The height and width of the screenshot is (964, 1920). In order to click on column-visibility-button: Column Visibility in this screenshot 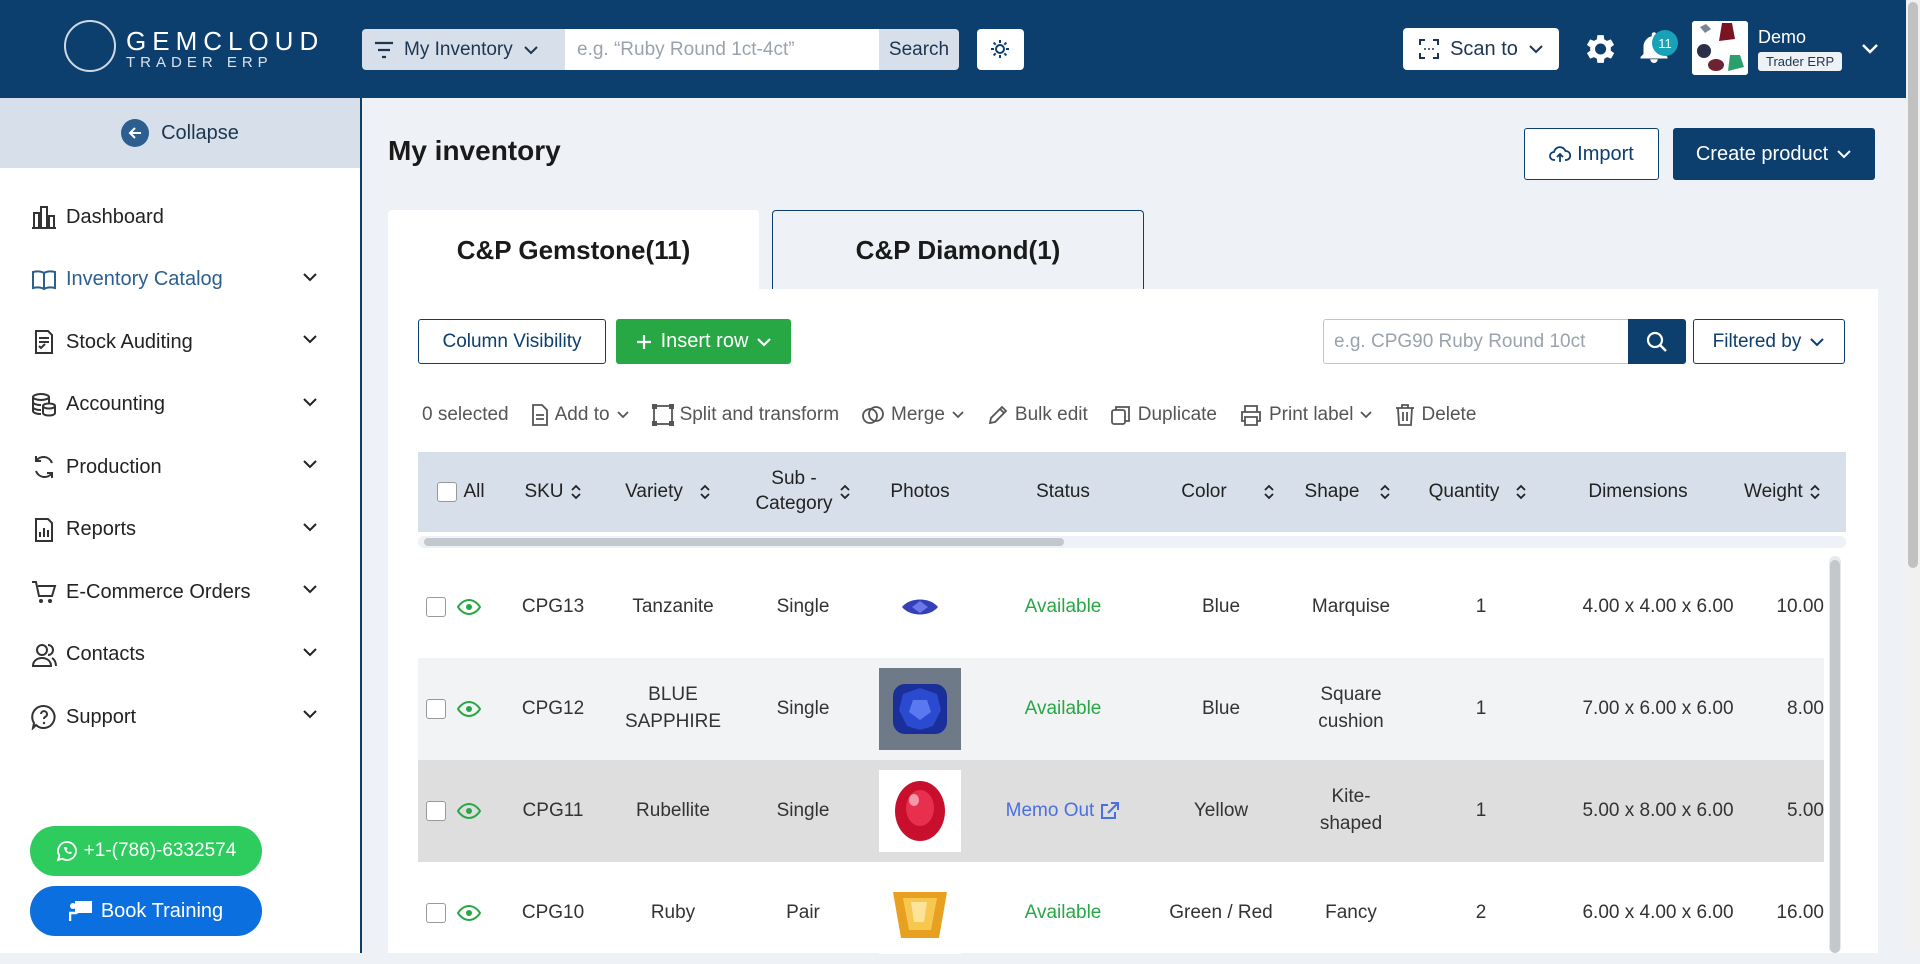, I will do `click(512, 341)`.